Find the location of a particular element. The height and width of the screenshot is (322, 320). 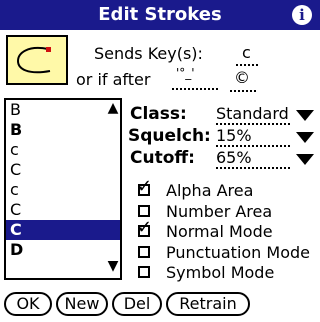

sends-key-value: c is located at coordinates (246, 52).